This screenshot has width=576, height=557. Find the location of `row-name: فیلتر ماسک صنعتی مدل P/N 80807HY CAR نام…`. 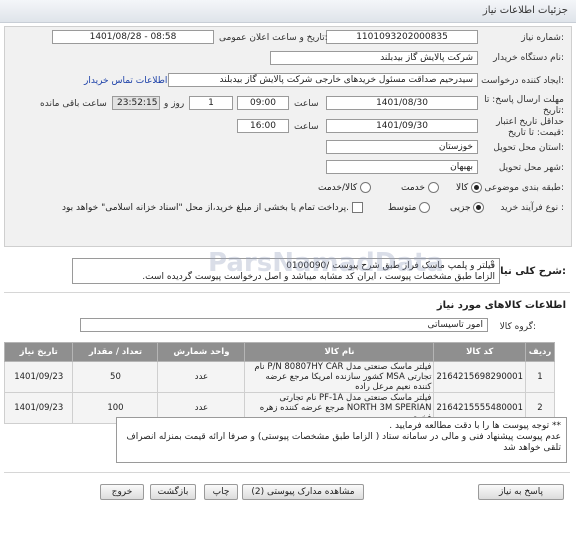

row-name: فیلتر ماسک صنعتی مدل P/N 80807HY CAR نام… is located at coordinates (339, 377).